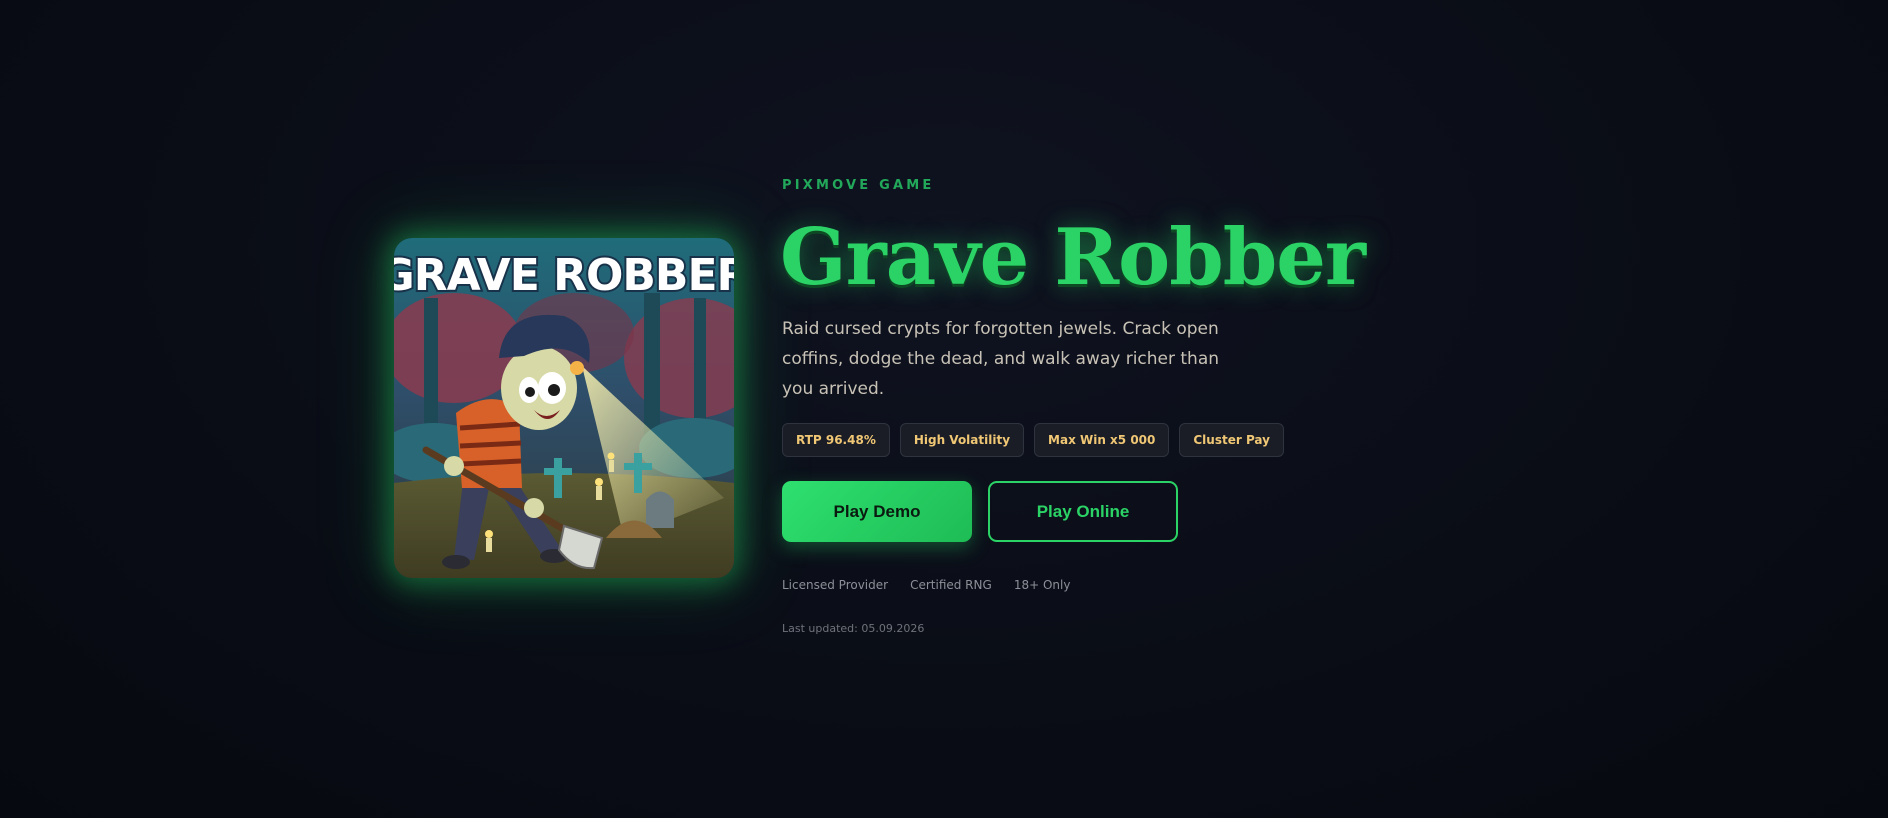 Image resolution: width=1888 pixels, height=818 pixels. What do you see at coordinates (1083, 511) in the screenshot?
I see `play-online-button: Play Online` at bounding box center [1083, 511].